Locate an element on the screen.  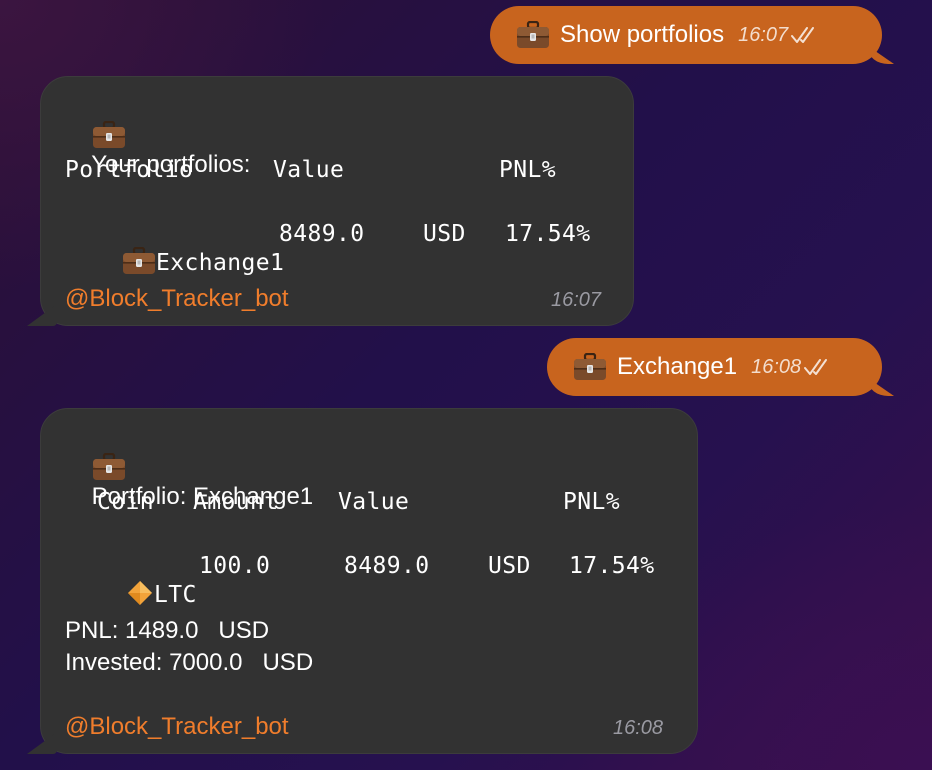
coin-symbol: LTC is located at coordinates (175, 595).